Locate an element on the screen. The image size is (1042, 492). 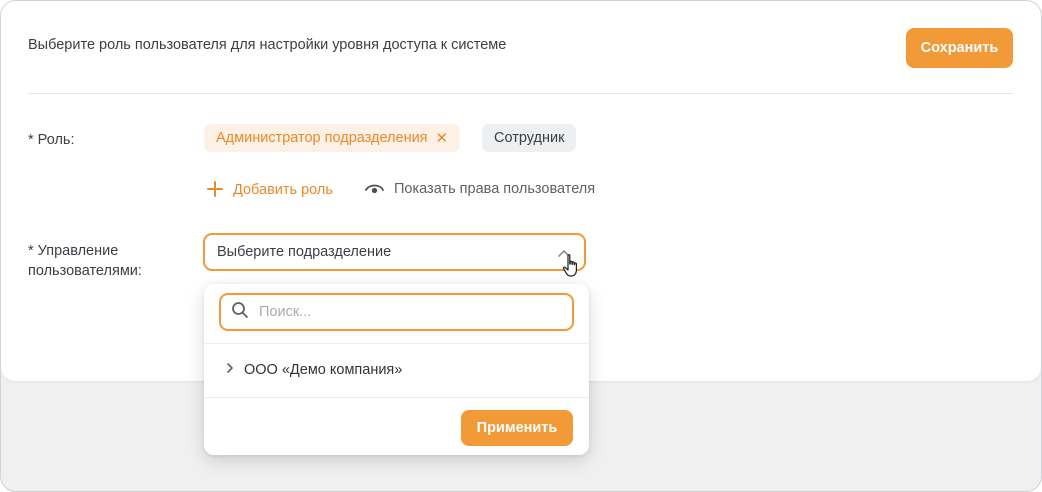
chevron-right-icon is located at coordinates (230, 370).